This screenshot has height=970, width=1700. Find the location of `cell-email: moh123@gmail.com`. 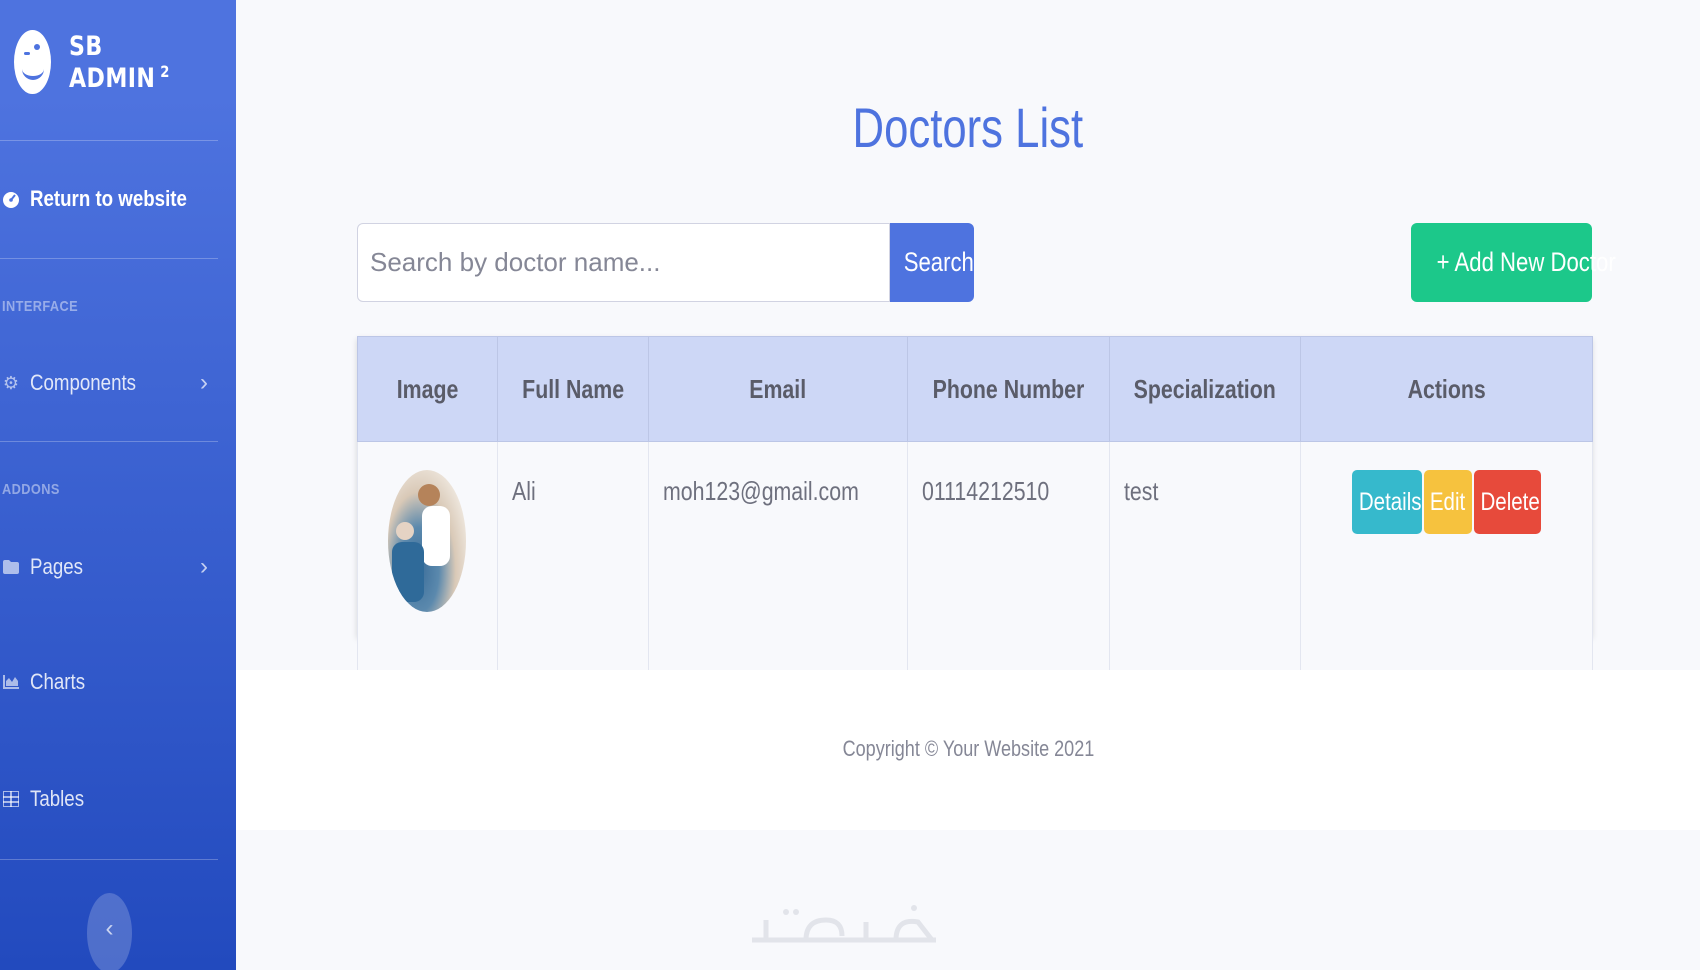

cell-email: moh123@gmail.com is located at coordinates (778, 557).